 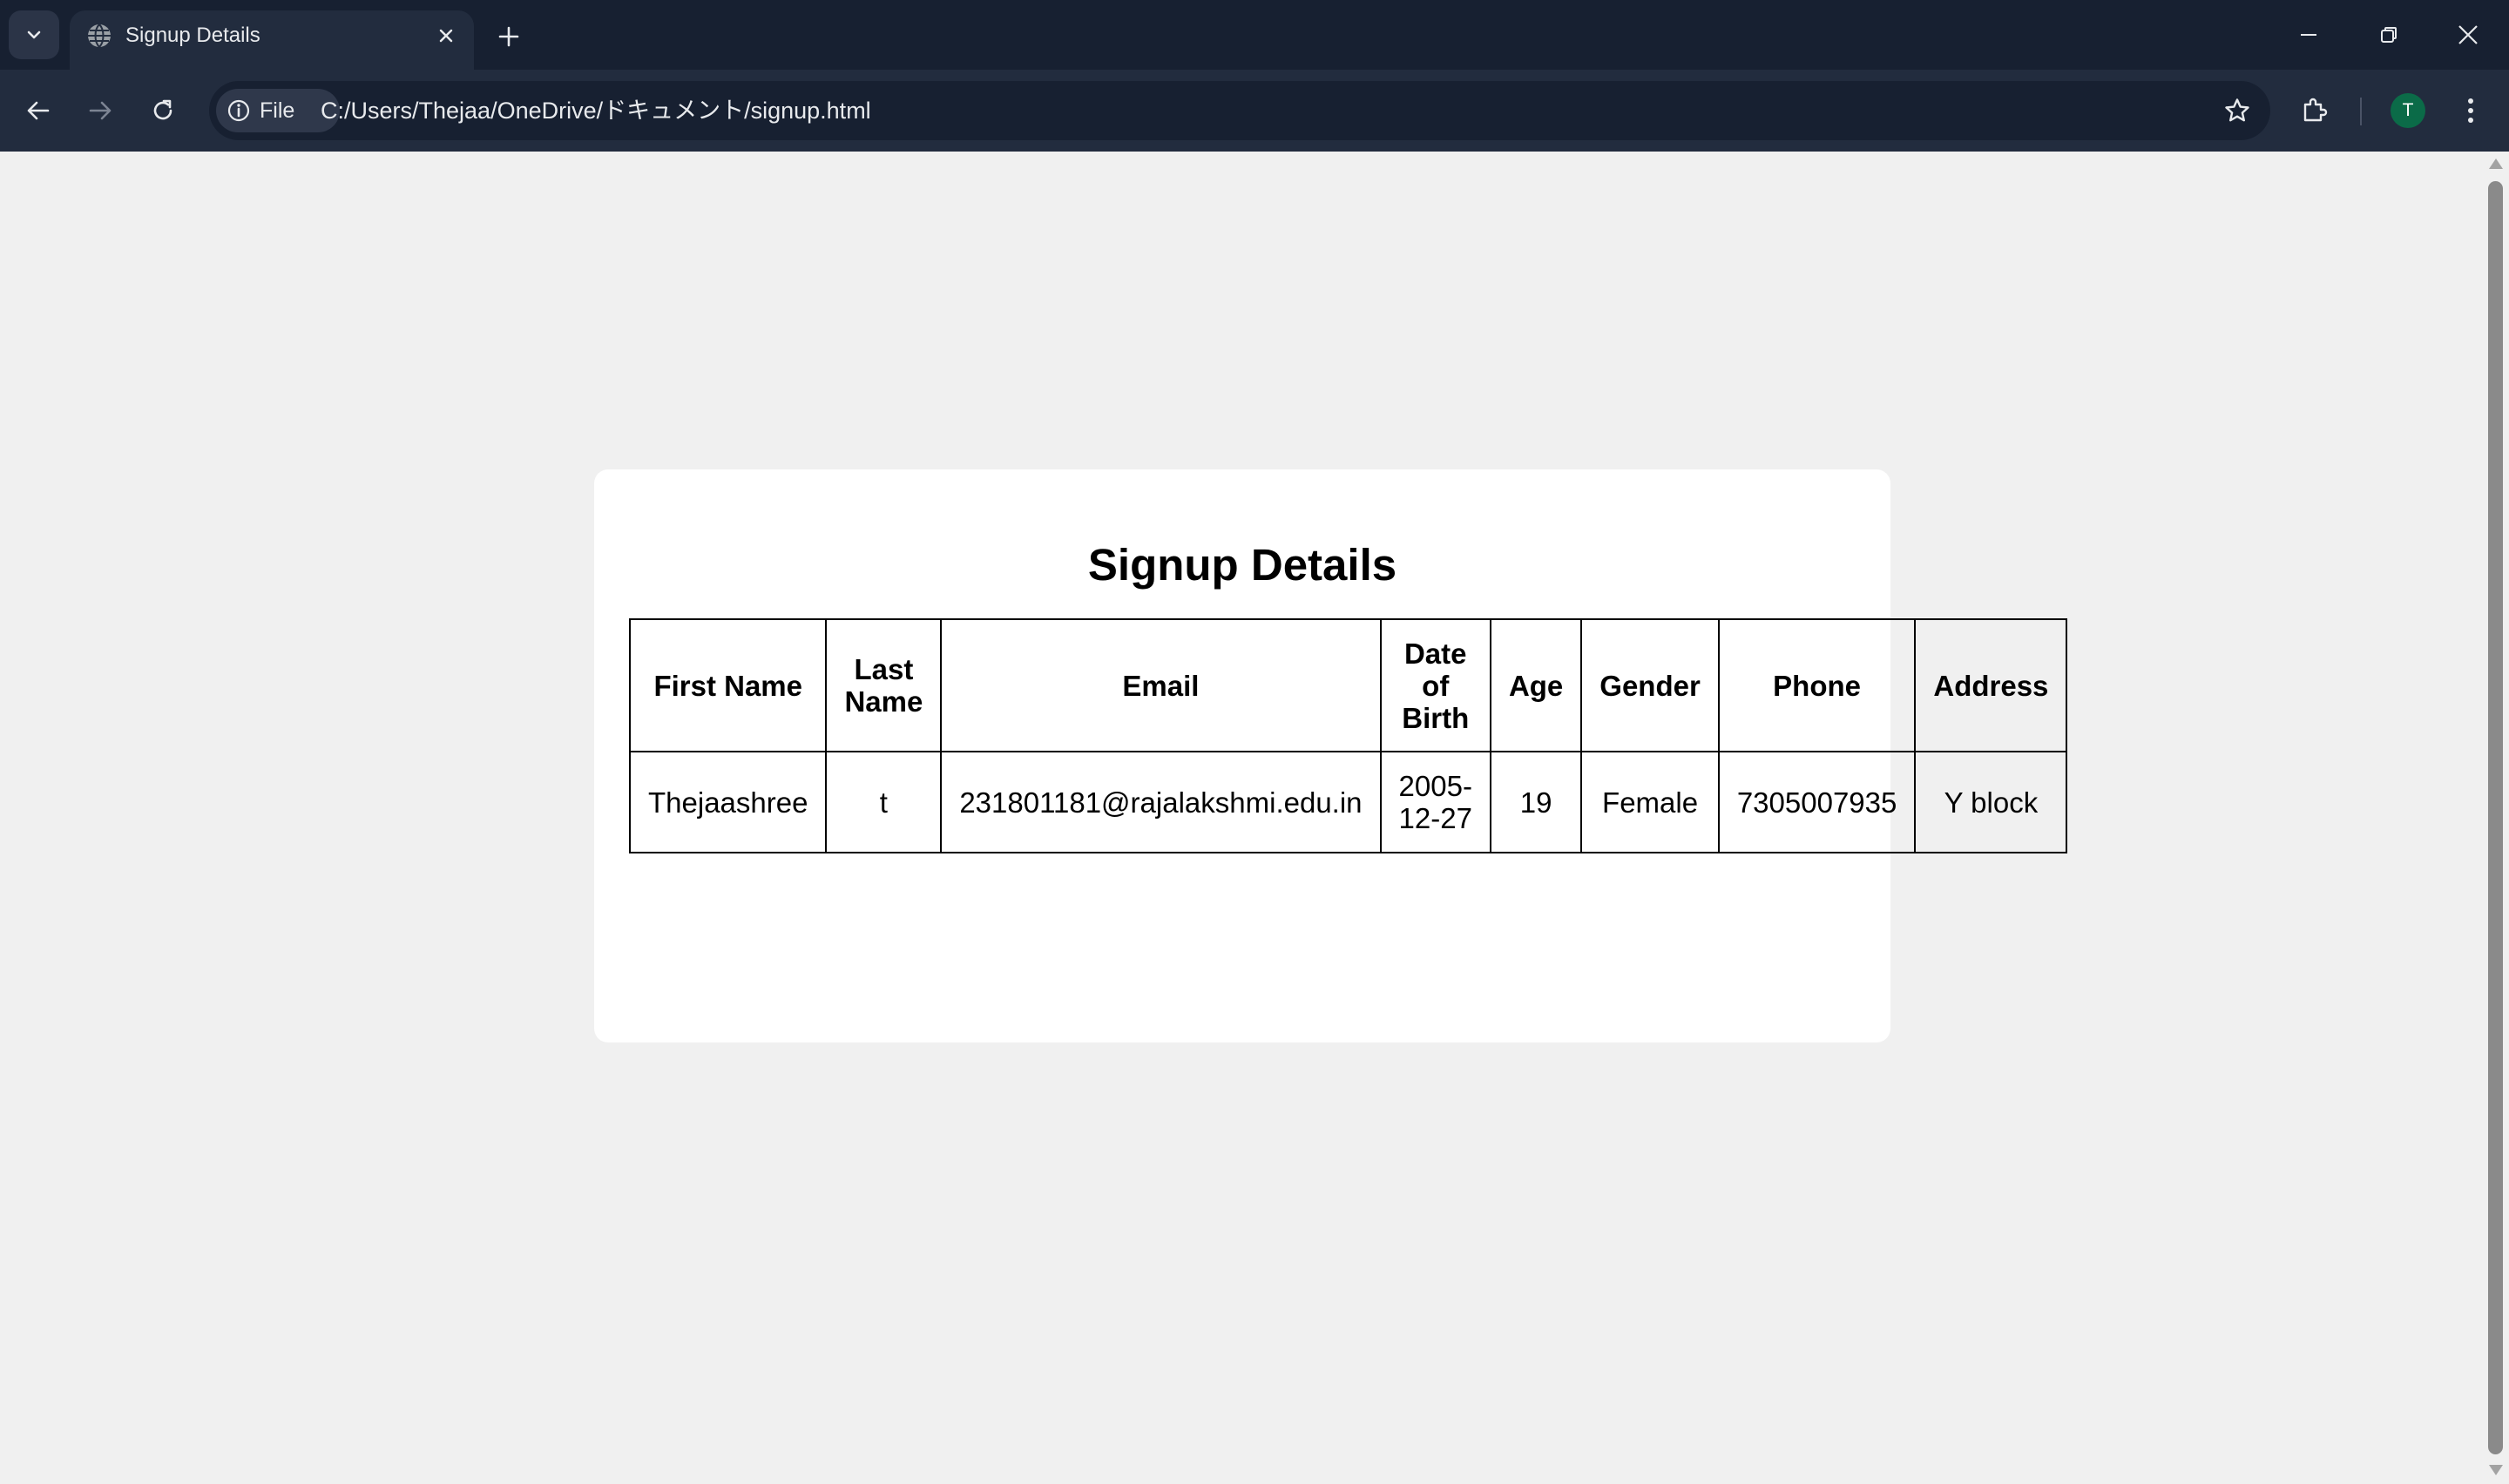 I want to click on tab-close-button, so click(x=446, y=36).